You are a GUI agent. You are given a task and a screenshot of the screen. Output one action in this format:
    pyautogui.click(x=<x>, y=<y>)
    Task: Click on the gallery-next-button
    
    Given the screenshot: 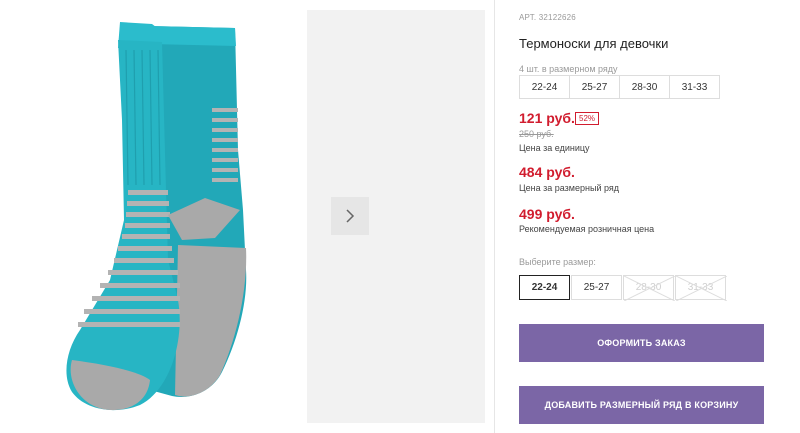 What is the action you would take?
    pyautogui.click(x=350, y=216)
    